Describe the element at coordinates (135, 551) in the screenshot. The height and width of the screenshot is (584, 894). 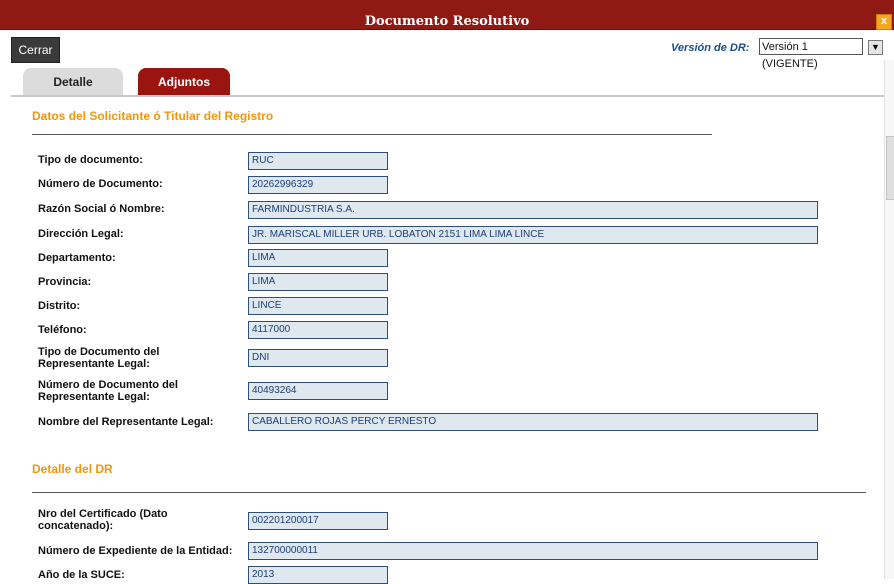
I see `field-label: Número de Expediente de la Entidad:` at that location.